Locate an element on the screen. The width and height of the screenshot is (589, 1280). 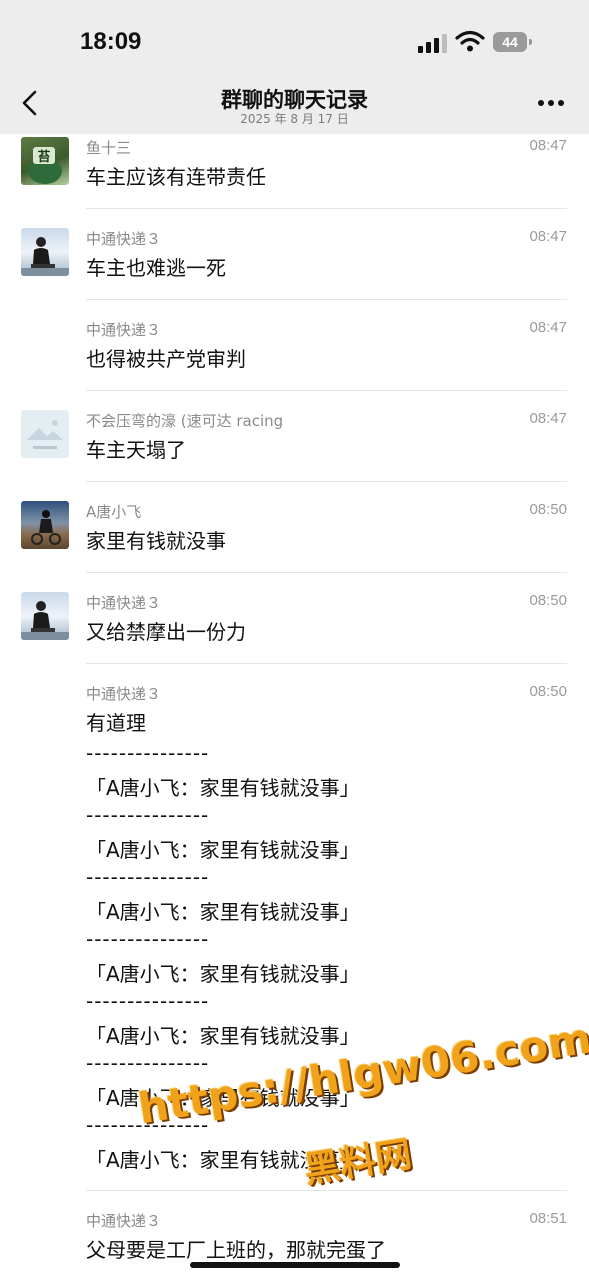
page-date: 2025 年 8 月 17 日 is located at coordinates (294, 119).